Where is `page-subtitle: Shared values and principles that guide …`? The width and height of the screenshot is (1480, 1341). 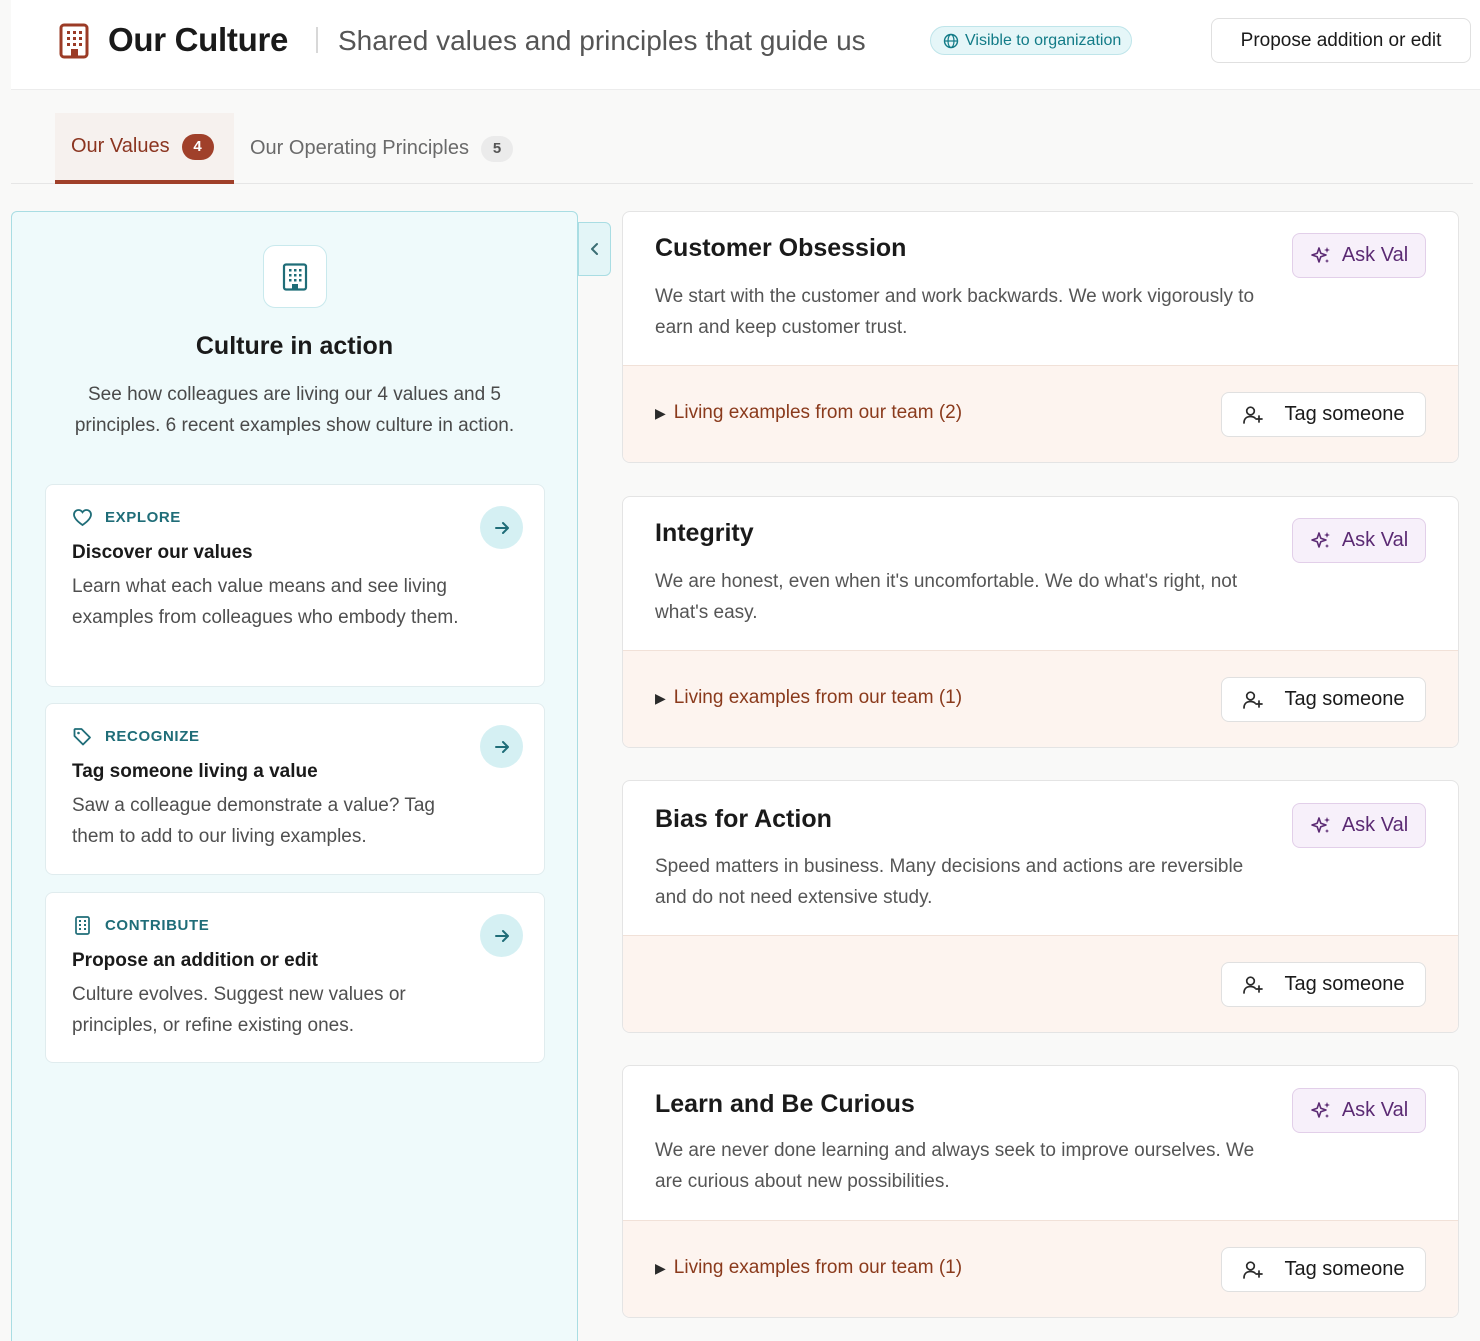
page-subtitle: Shared values and principles that guide … is located at coordinates (602, 40).